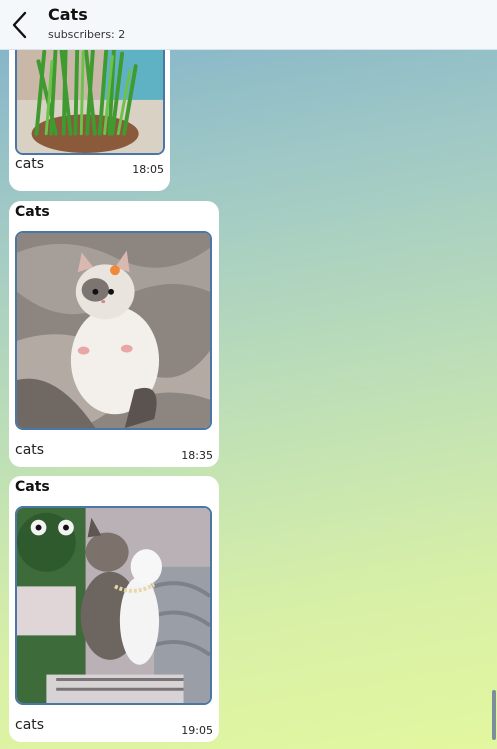 The height and width of the screenshot is (749, 497). Describe the element at coordinates (113, 330) in the screenshot. I see `fluffy-kitten-photo` at that location.